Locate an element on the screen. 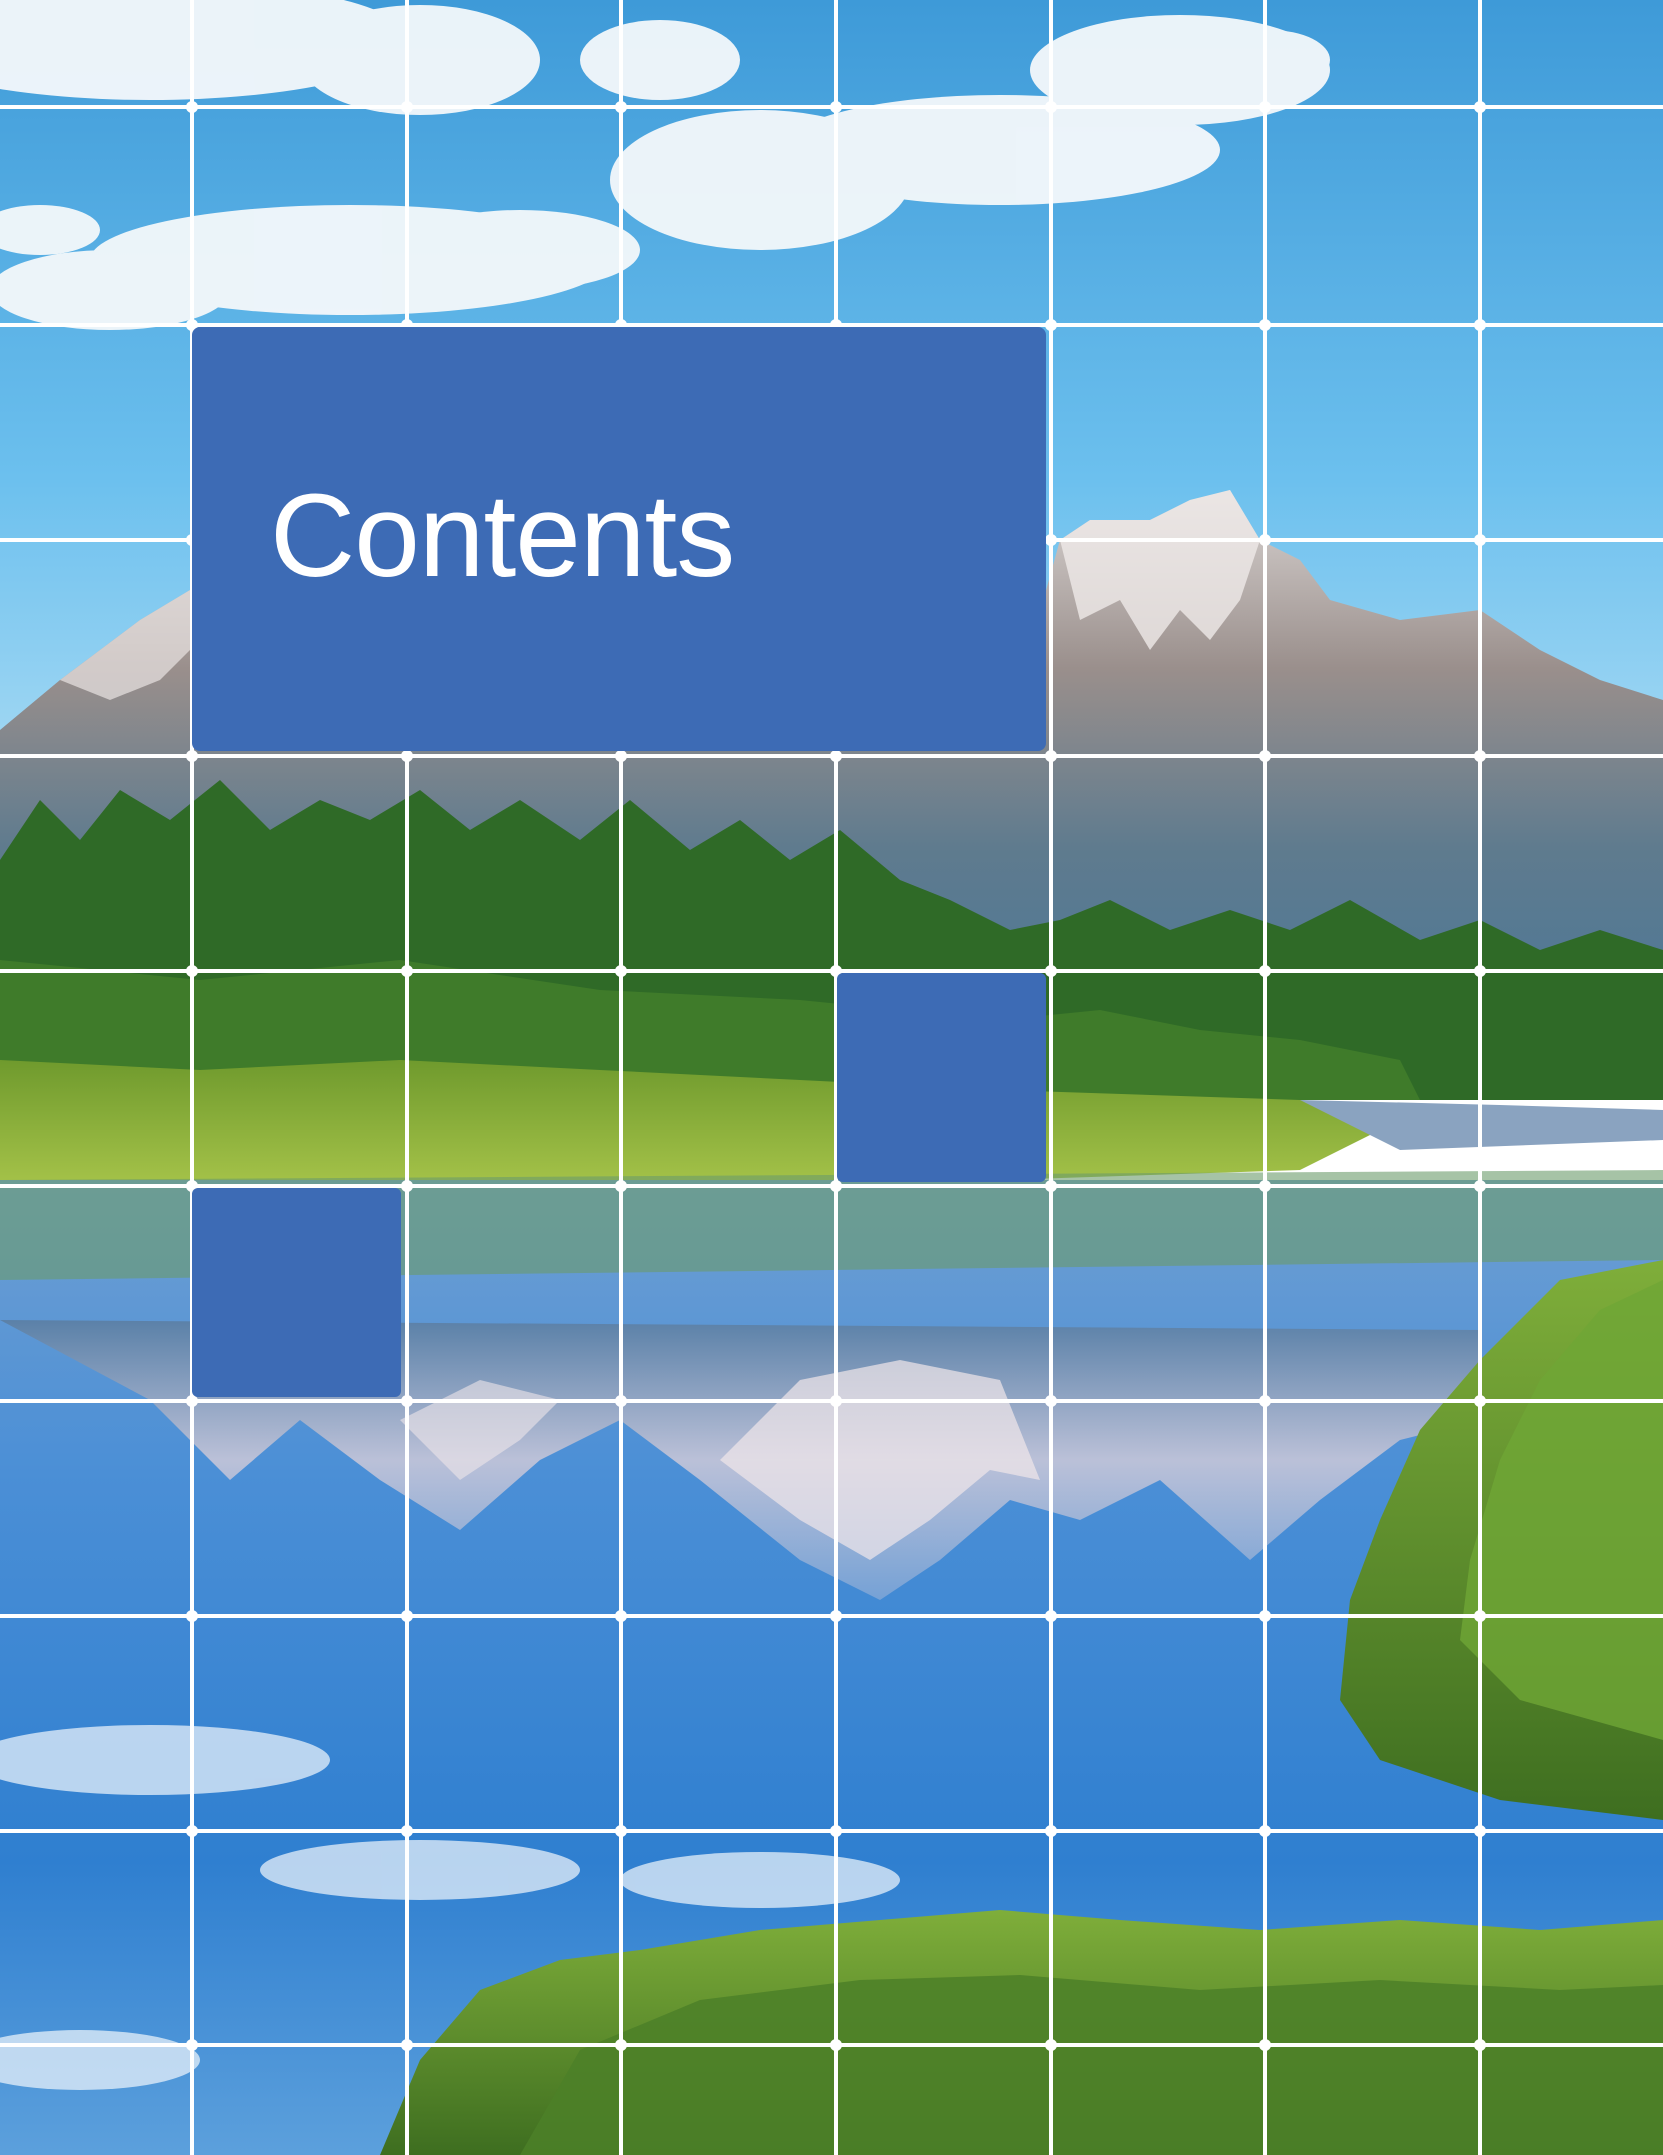  title-panel: Contents is located at coordinates (619, 539).